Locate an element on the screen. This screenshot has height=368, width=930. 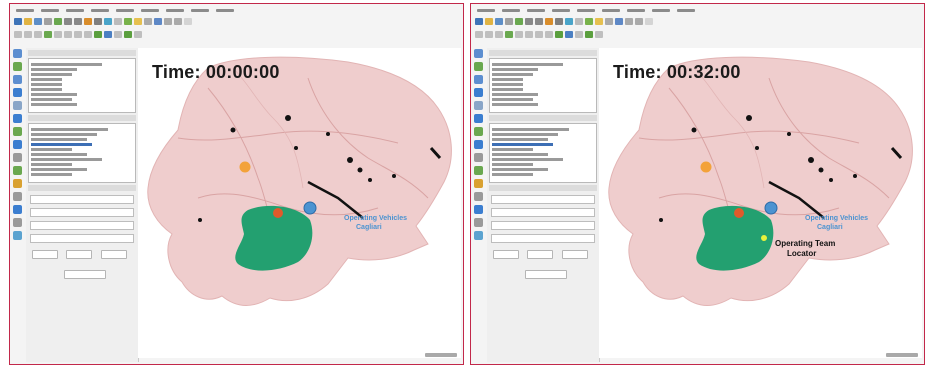
open-icon is located at coordinates (28, 21).